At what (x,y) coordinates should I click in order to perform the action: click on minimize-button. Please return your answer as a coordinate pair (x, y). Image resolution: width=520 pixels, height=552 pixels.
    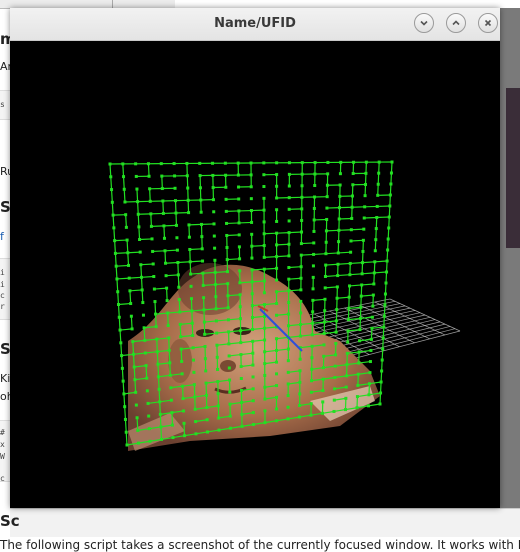
    Looking at the image, I should click on (424, 23).